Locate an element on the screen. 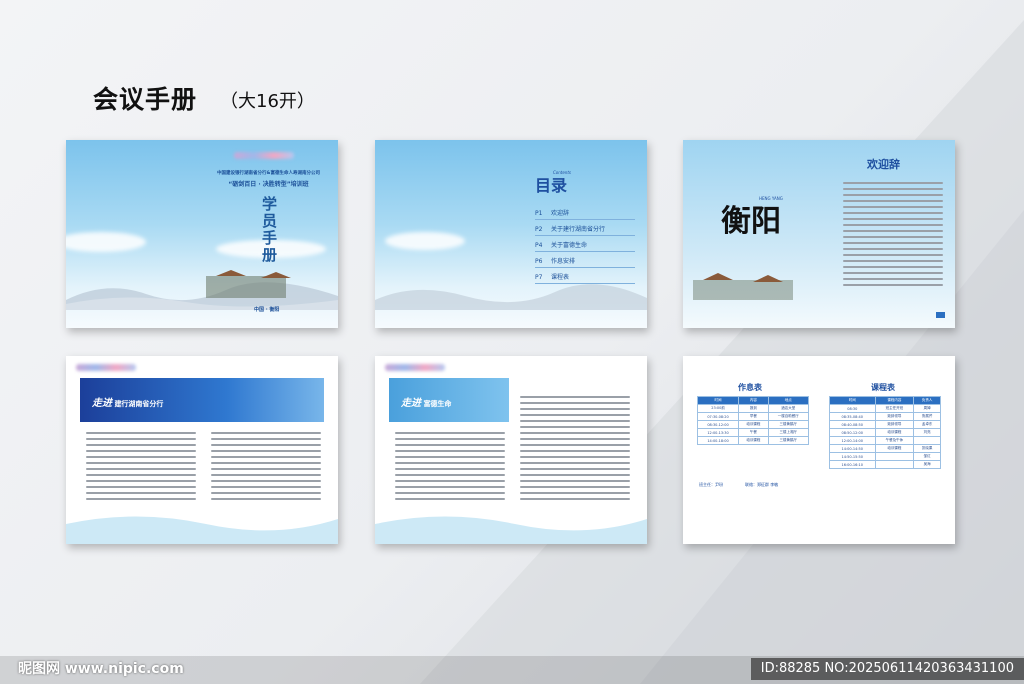  page-subtitle: （大16开） is located at coordinates (267, 101).